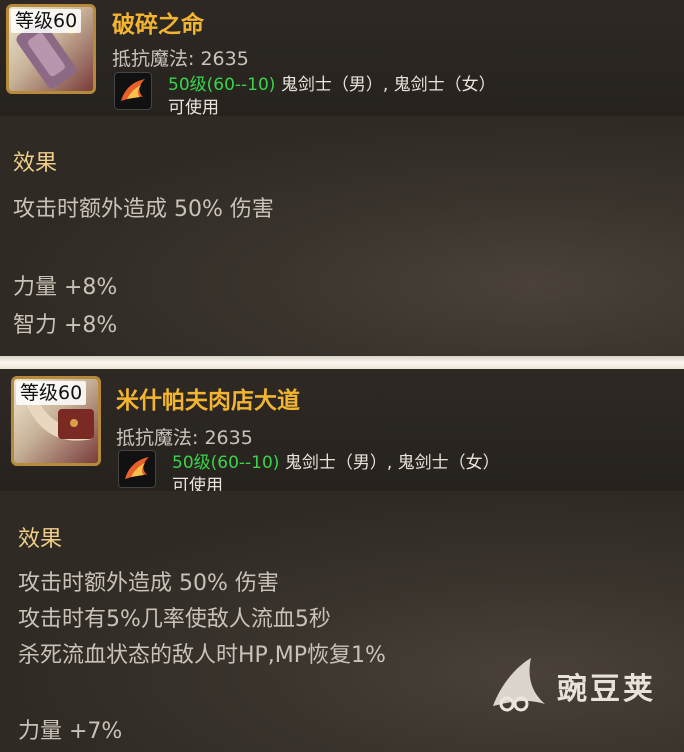 The height and width of the screenshot is (752, 684). Describe the element at coordinates (65, 325) in the screenshot. I see `stat-line: 智力 +8%` at that location.